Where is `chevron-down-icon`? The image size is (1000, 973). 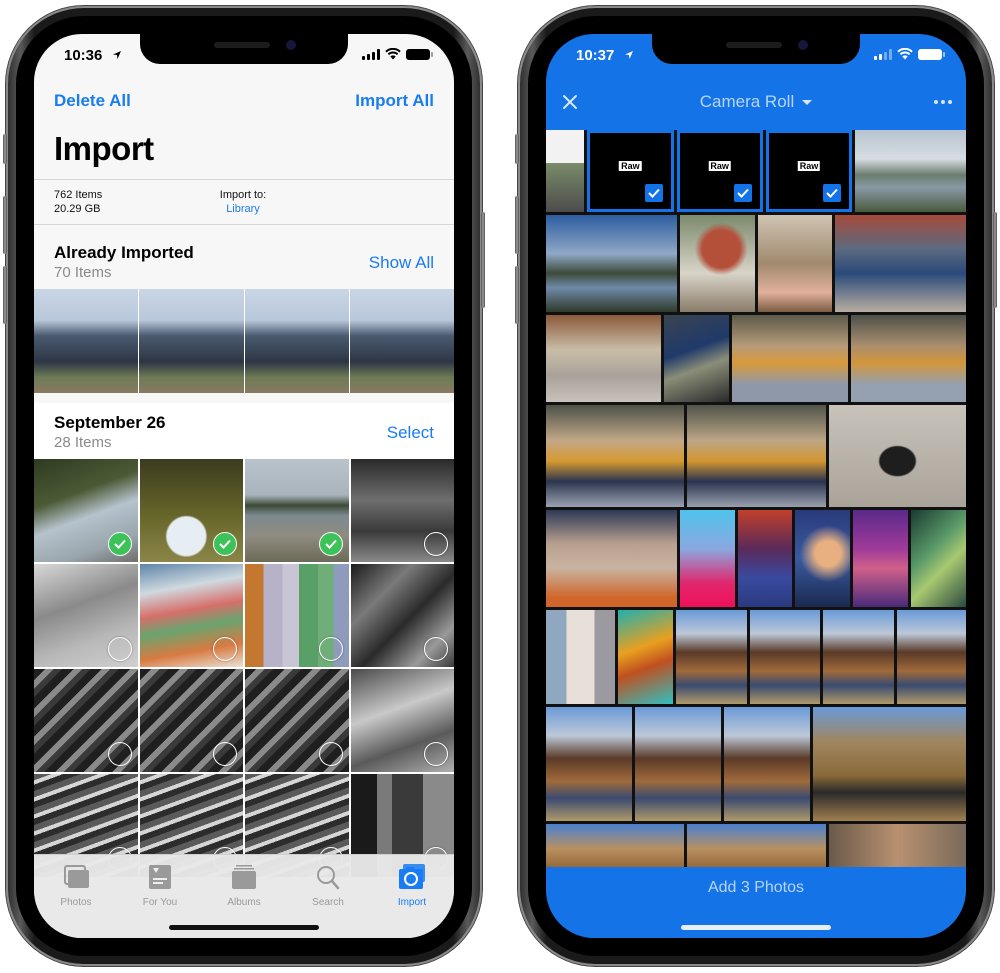
chevron-down-icon is located at coordinates (807, 103).